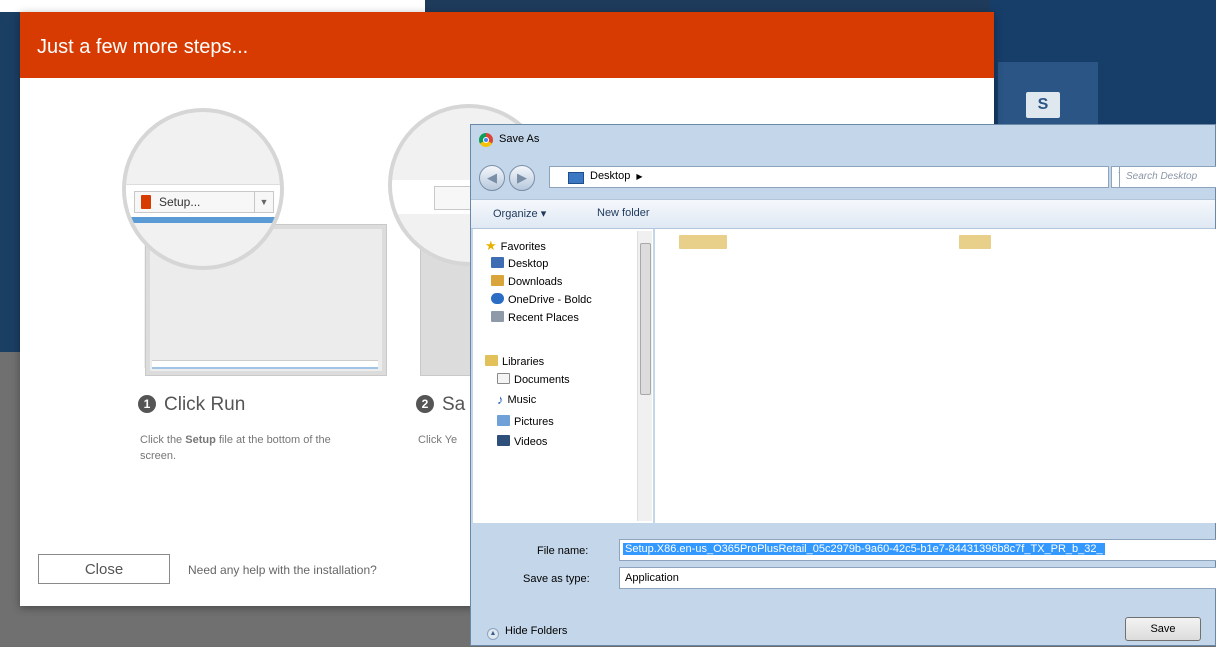 This screenshot has height=647, width=1216. I want to click on dialog-toolbar: Organize ▾ New folder, so click(843, 214).